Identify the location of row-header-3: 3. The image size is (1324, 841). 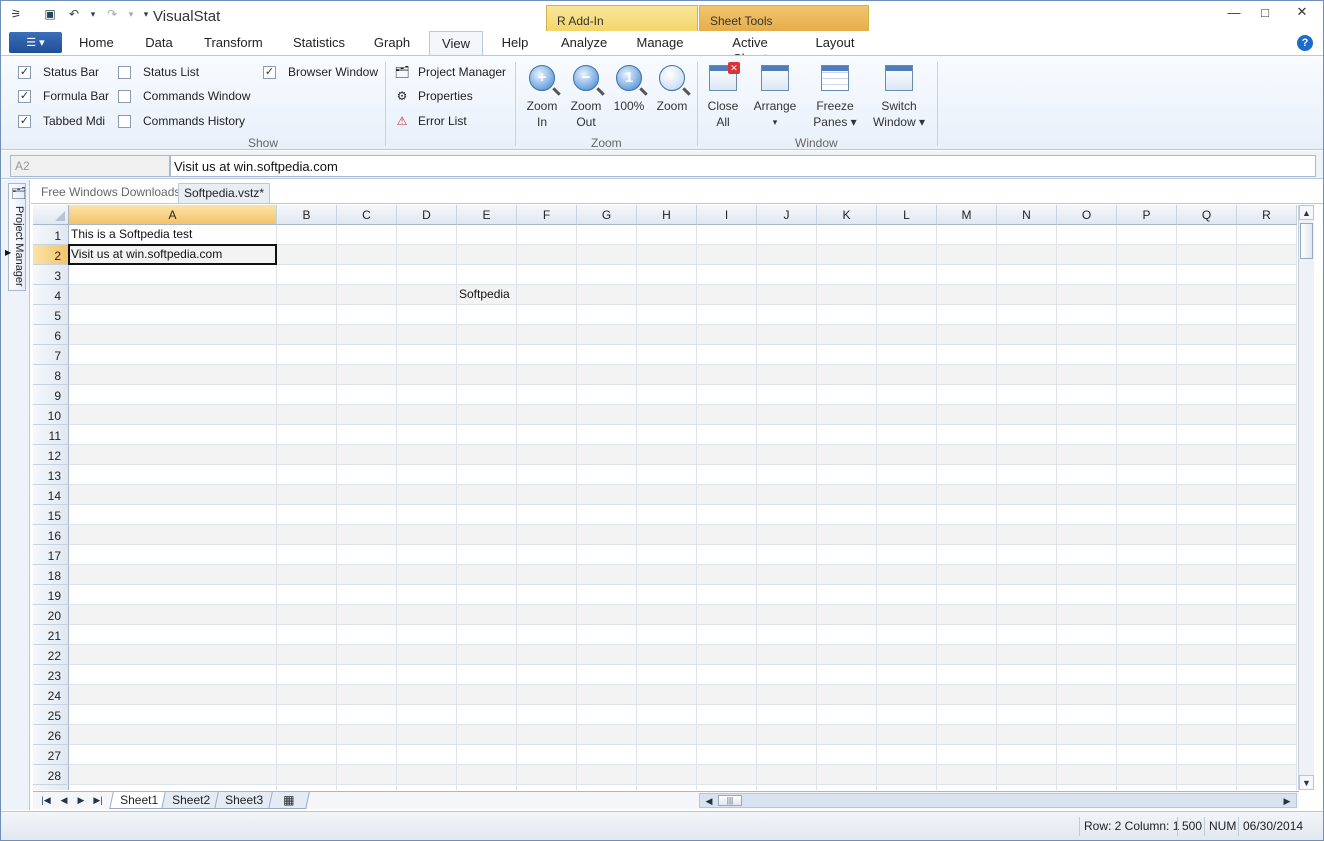
(51, 275).